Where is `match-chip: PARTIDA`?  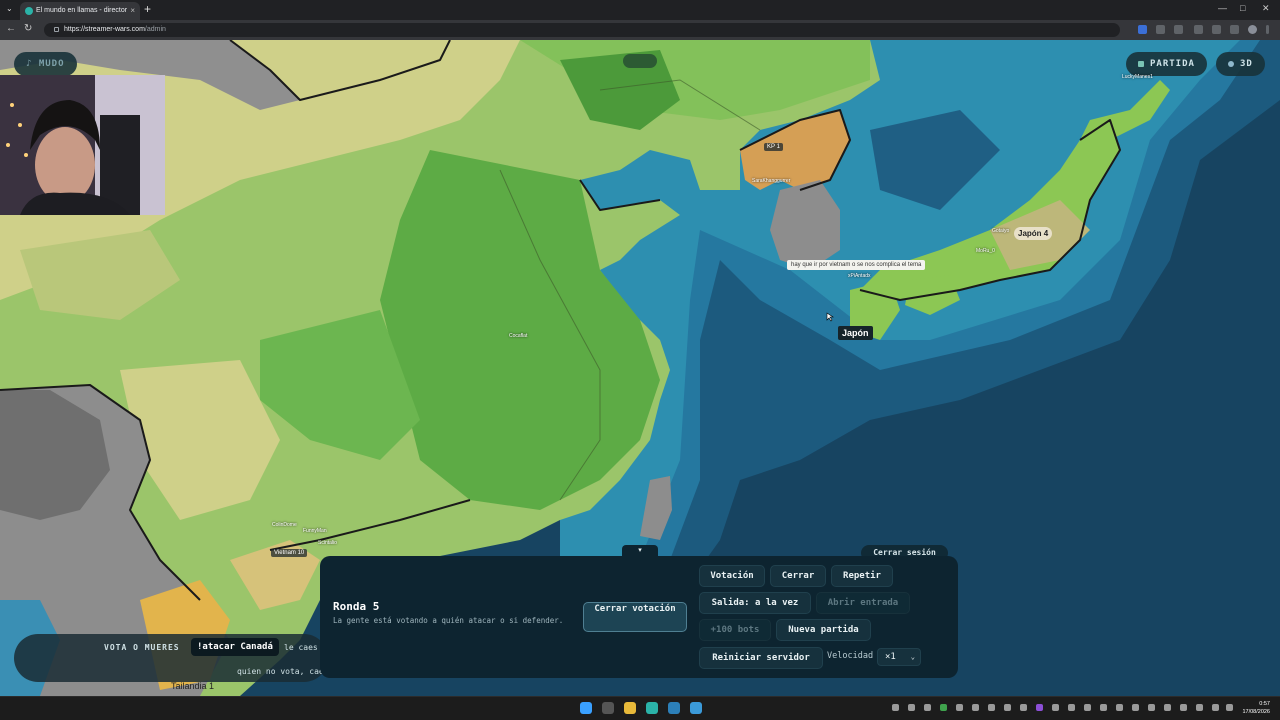
match-chip: PARTIDA is located at coordinates (1166, 64).